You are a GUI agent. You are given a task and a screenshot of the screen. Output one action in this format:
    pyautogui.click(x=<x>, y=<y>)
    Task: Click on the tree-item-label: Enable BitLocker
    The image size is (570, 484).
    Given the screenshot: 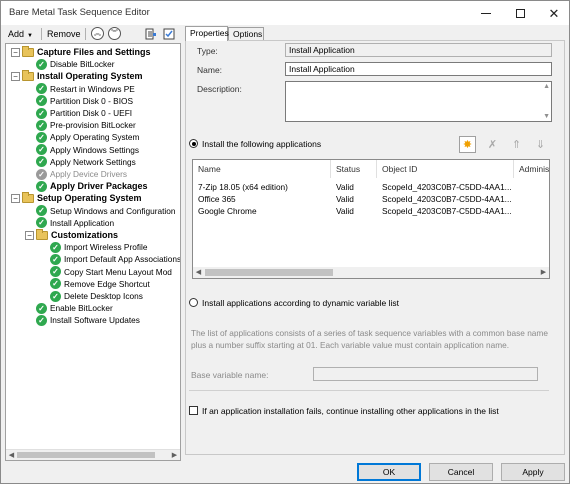 What is the action you would take?
    pyautogui.click(x=81, y=308)
    